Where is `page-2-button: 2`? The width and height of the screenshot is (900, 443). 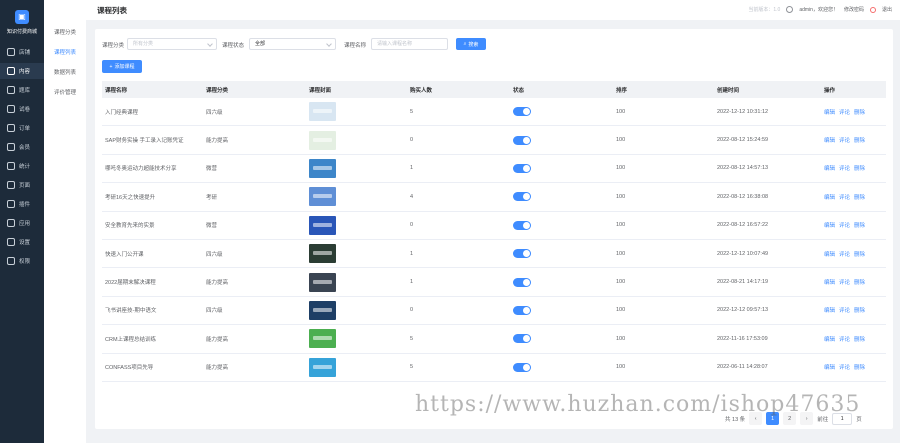
page-2-button: 2 is located at coordinates (790, 418).